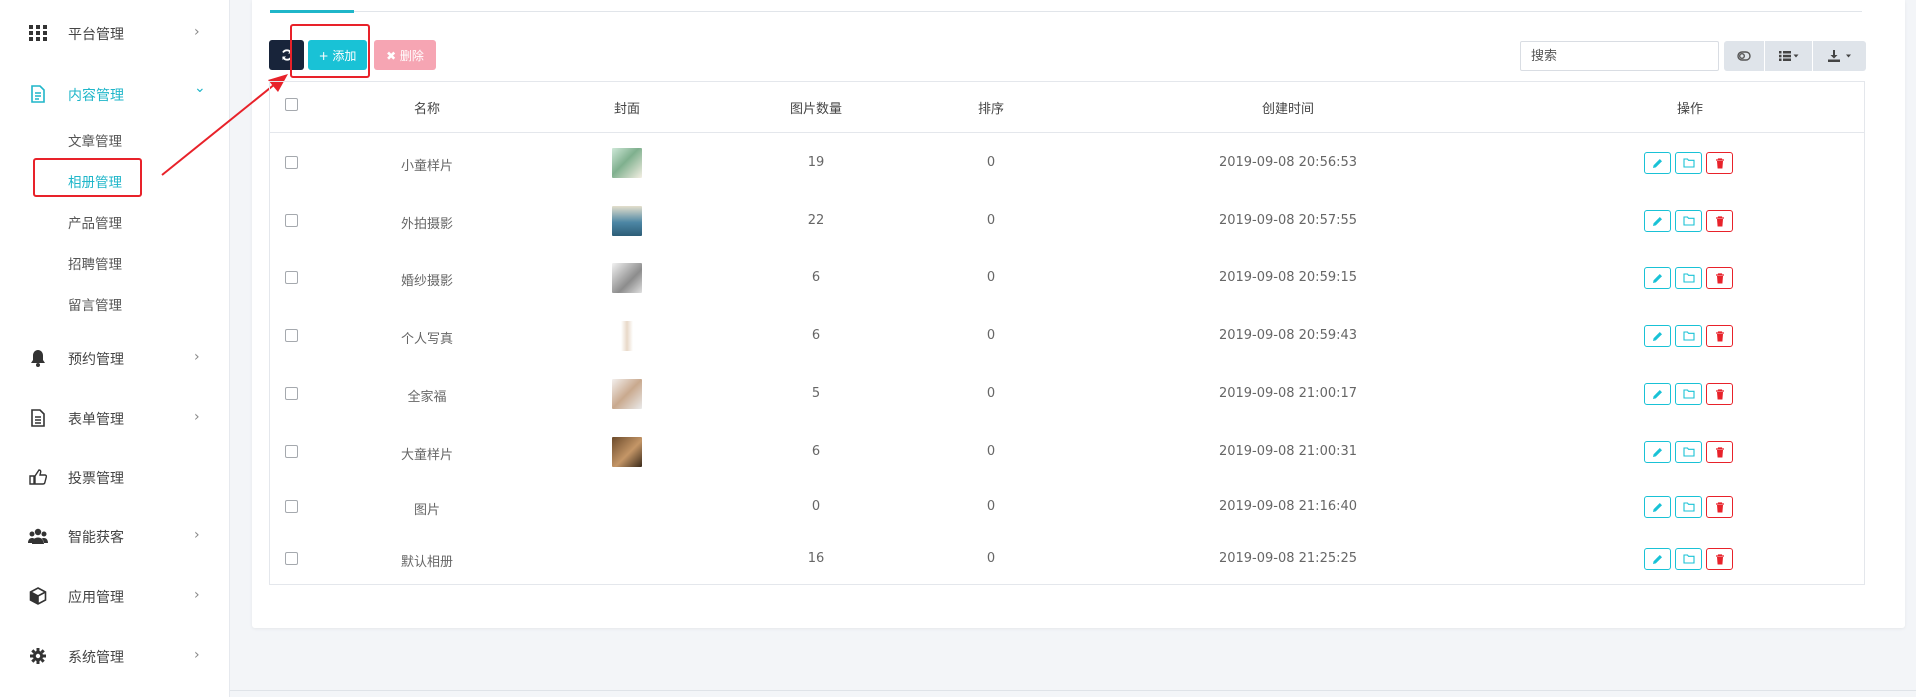 The width and height of the screenshot is (1916, 697). What do you see at coordinates (1288, 506) in the screenshot?
I see `created-time: 2019-09-08 21:16:40` at bounding box center [1288, 506].